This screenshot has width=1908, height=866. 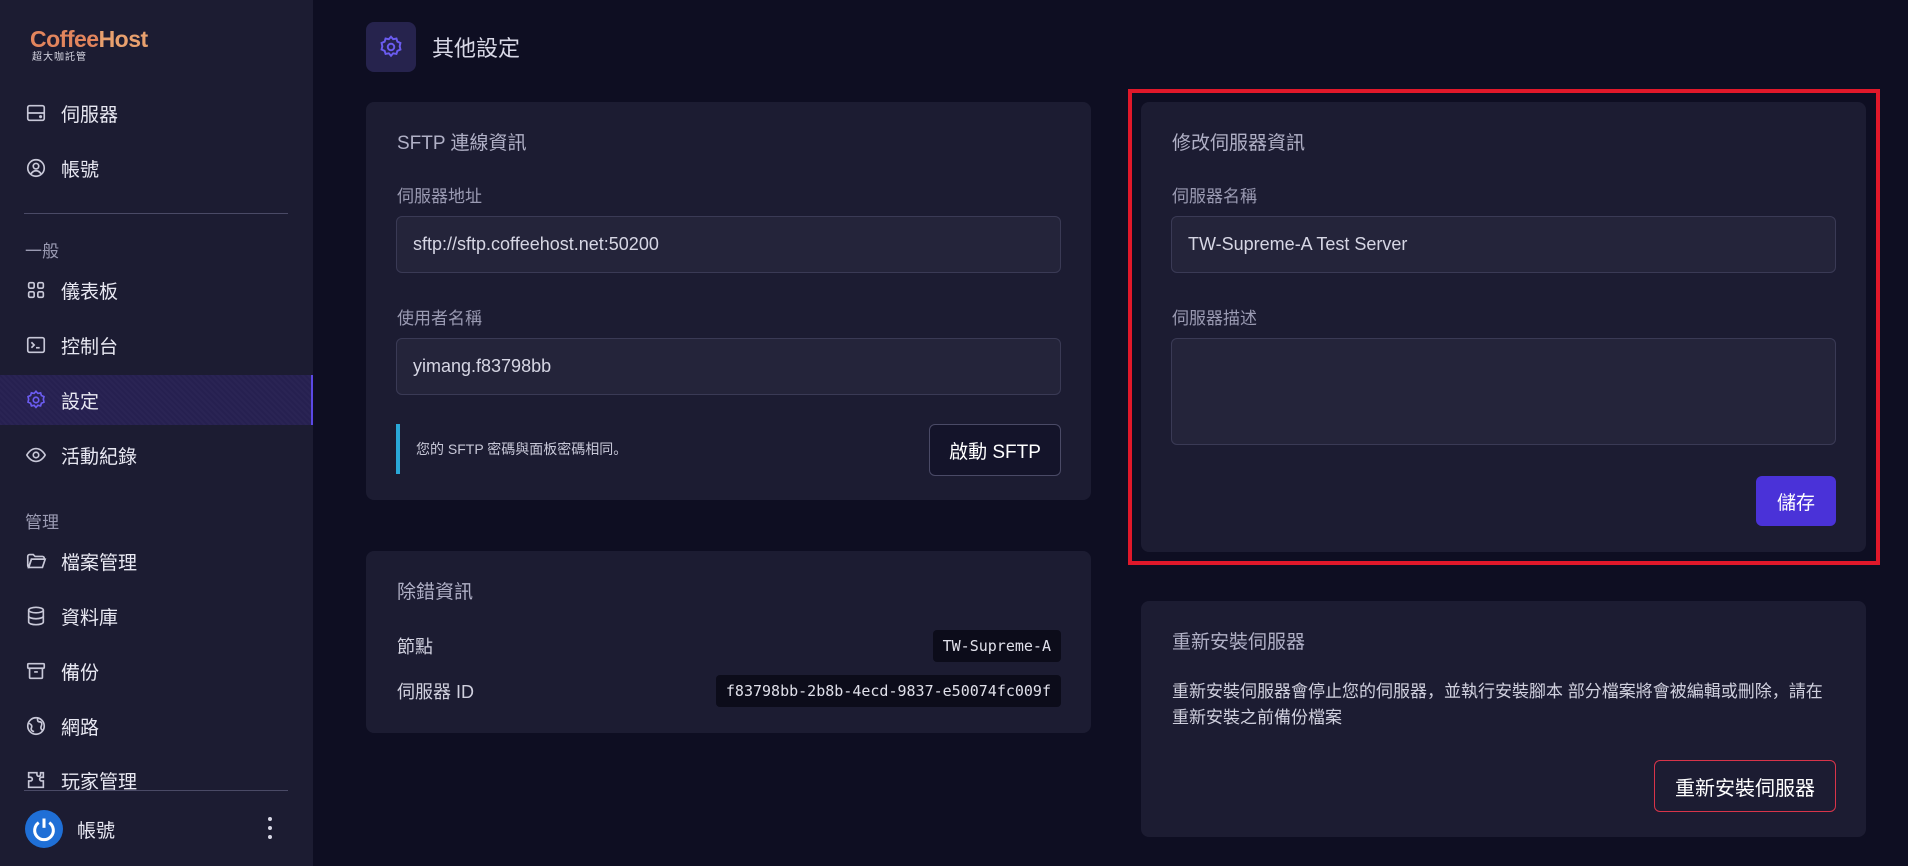 I want to click on save-button: 儲存, so click(x=1796, y=501).